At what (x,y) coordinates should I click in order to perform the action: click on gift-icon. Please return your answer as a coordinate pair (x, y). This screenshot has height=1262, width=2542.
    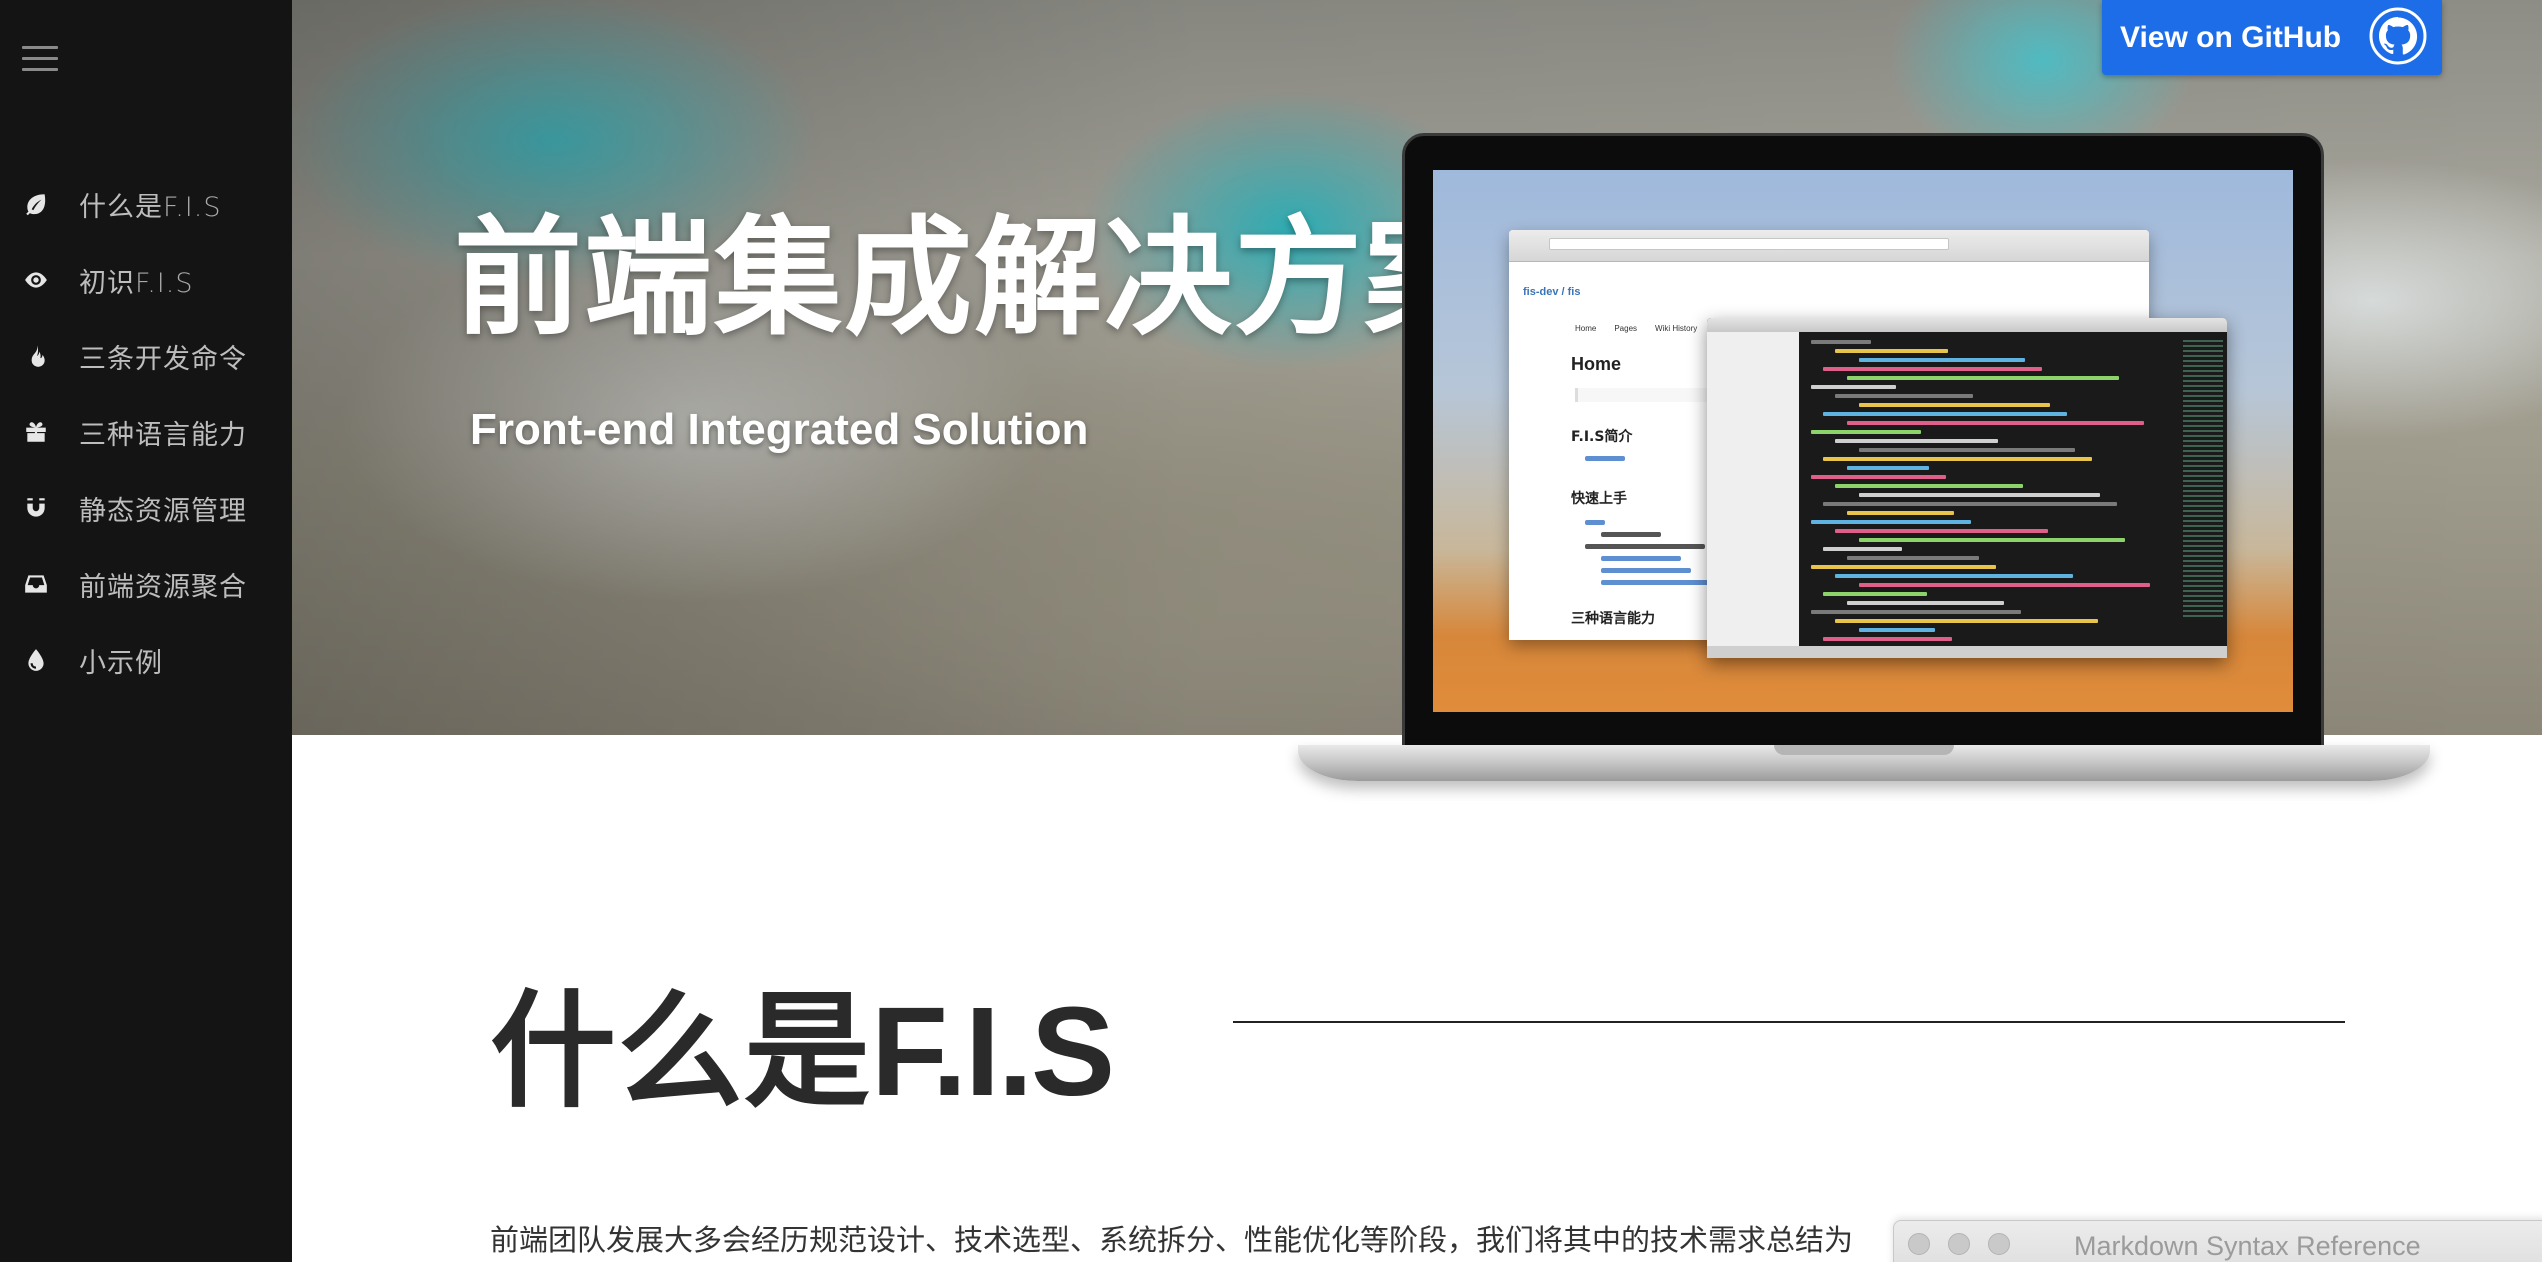
    Looking at the image, I should click on (36, 432).